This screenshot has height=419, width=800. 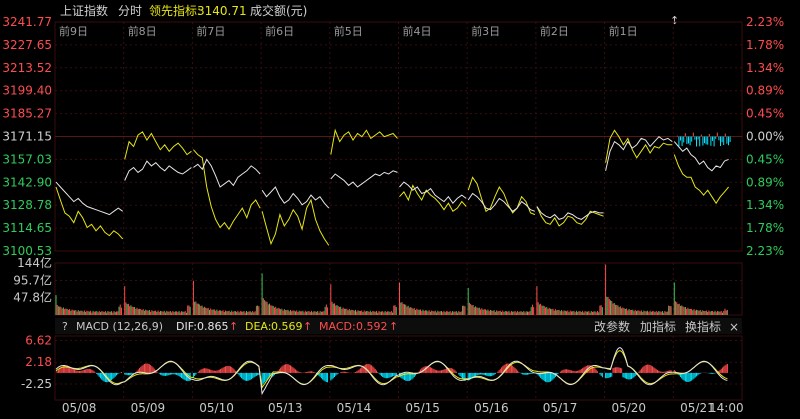 What do you see at coordinates (73, 31) in the screenshot?
I see `day-label: 前9日` at bounding box center [73, 31].